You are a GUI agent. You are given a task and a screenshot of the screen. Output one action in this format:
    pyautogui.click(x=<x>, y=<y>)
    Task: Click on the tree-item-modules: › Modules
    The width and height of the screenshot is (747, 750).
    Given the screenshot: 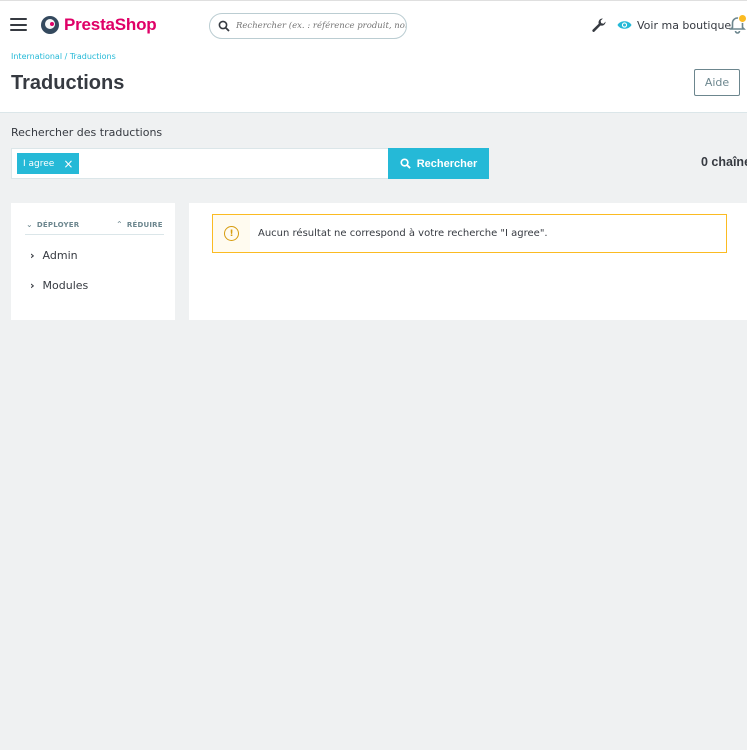 What is the action you would take?
    pyautogui.click(x=59, y=285)
    